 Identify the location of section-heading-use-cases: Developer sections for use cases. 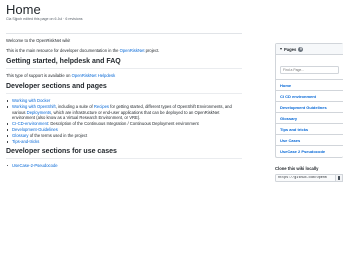
(124, 153).